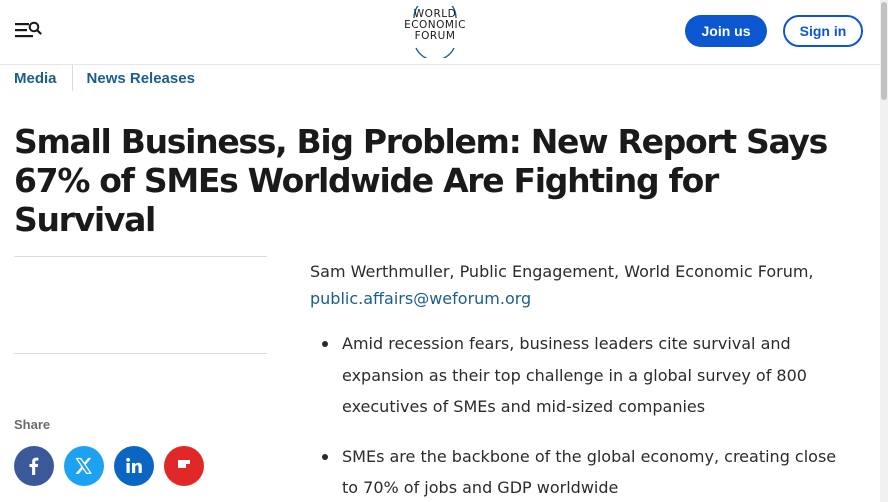 The image size is (888, 502). I want to click on x-icon, so click(83, 466).